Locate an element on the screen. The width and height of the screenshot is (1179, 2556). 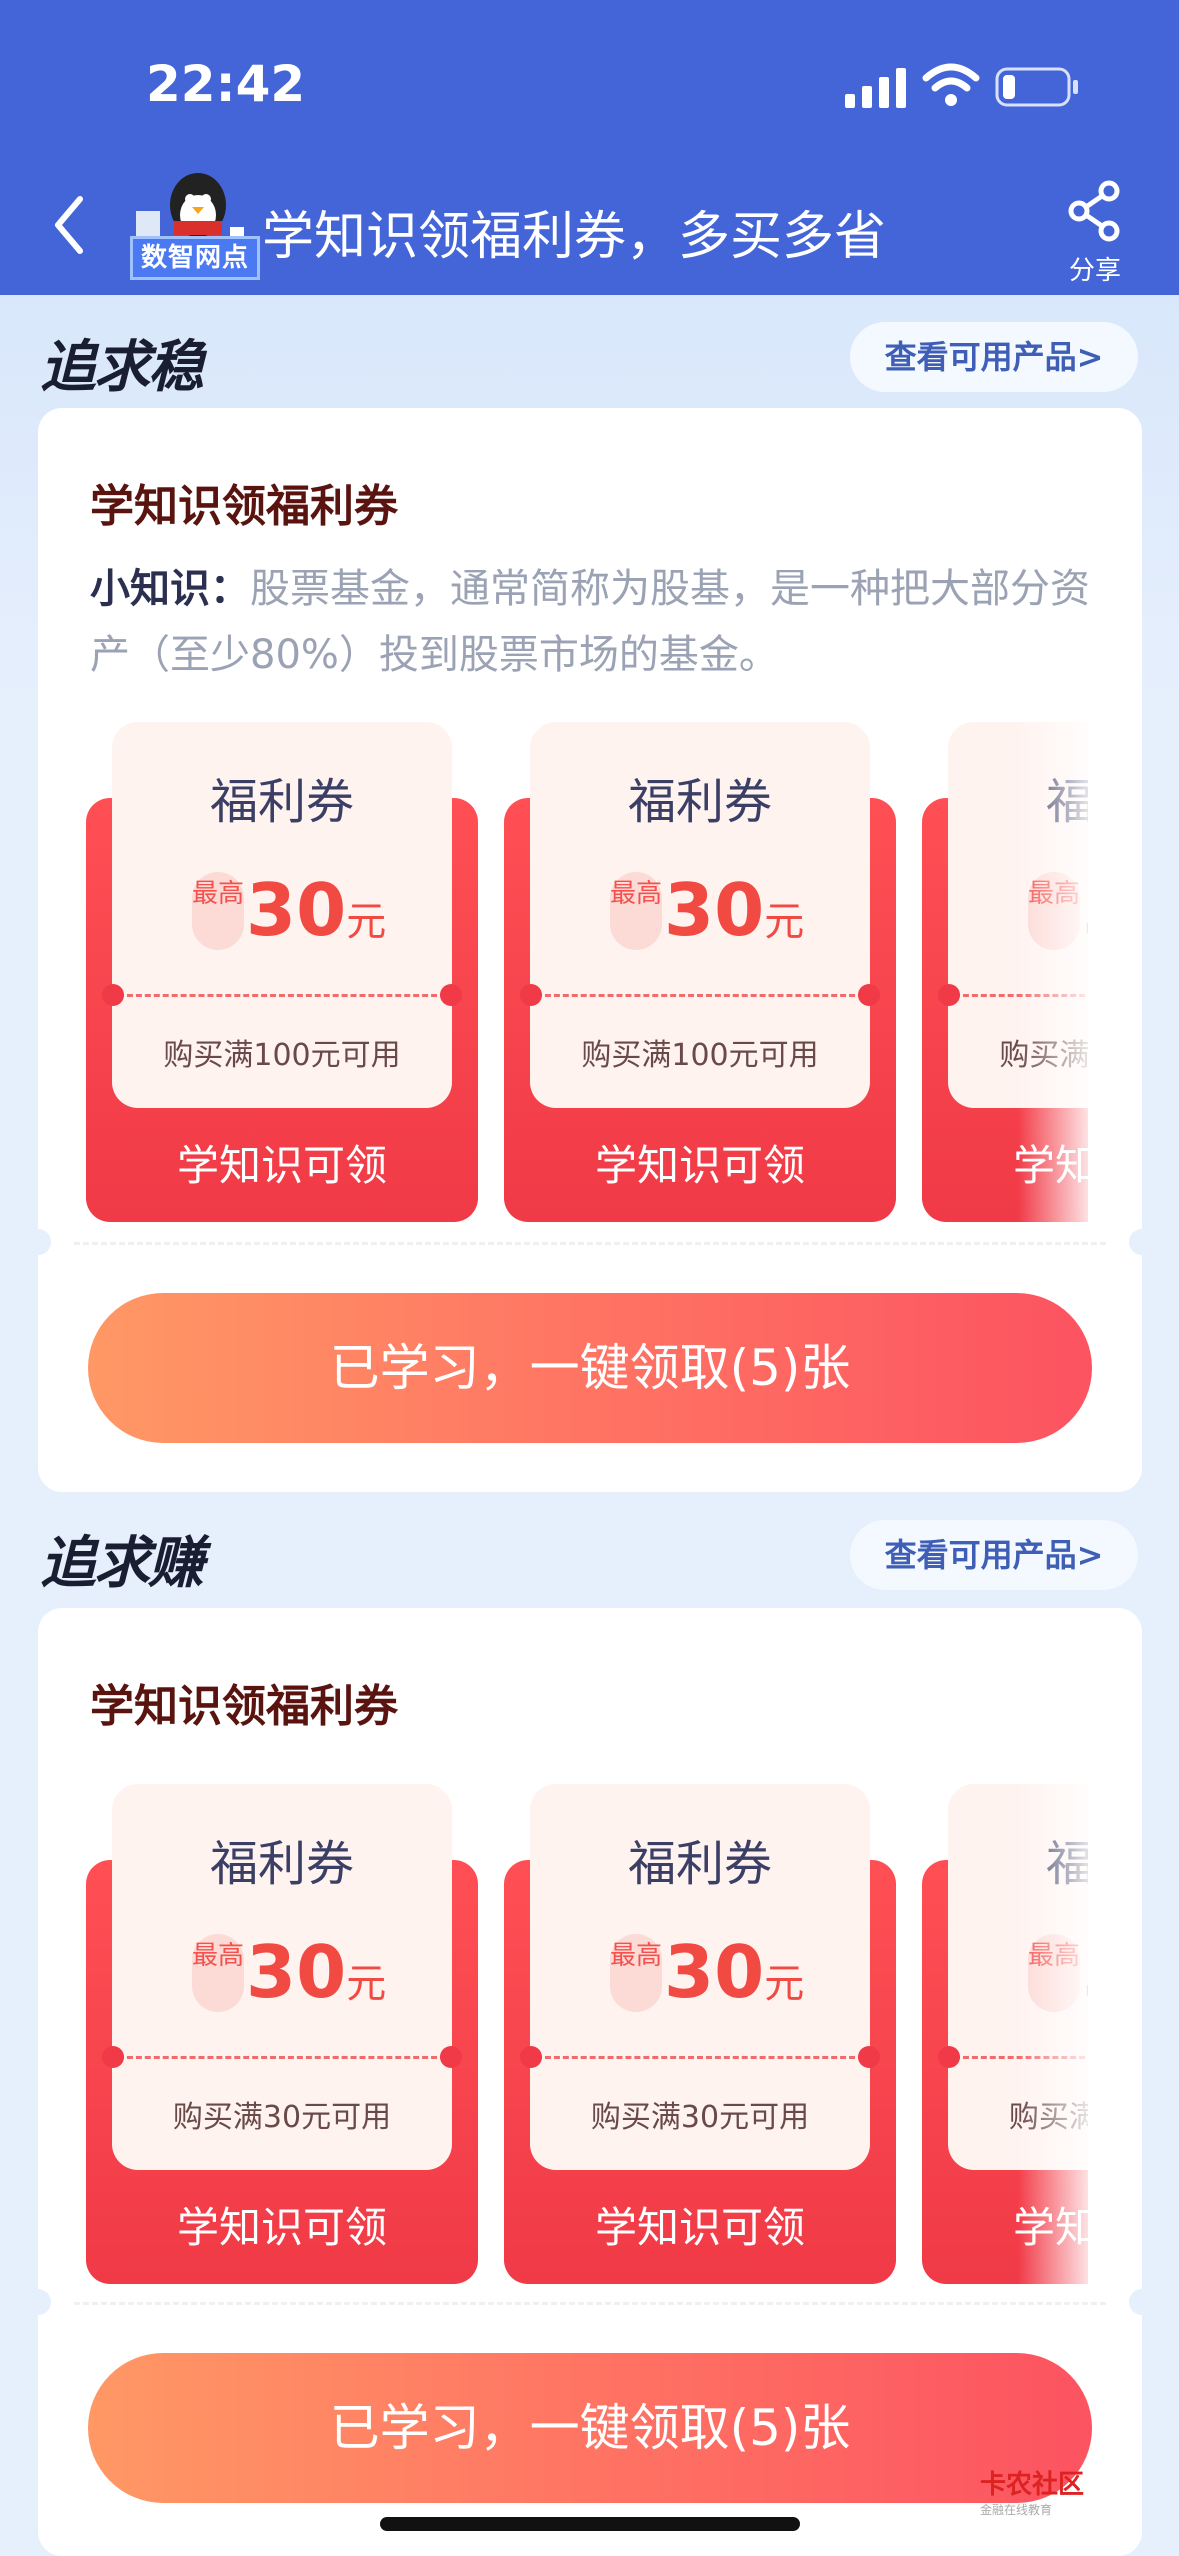
signal-icon is located at coordinates (875, 88).